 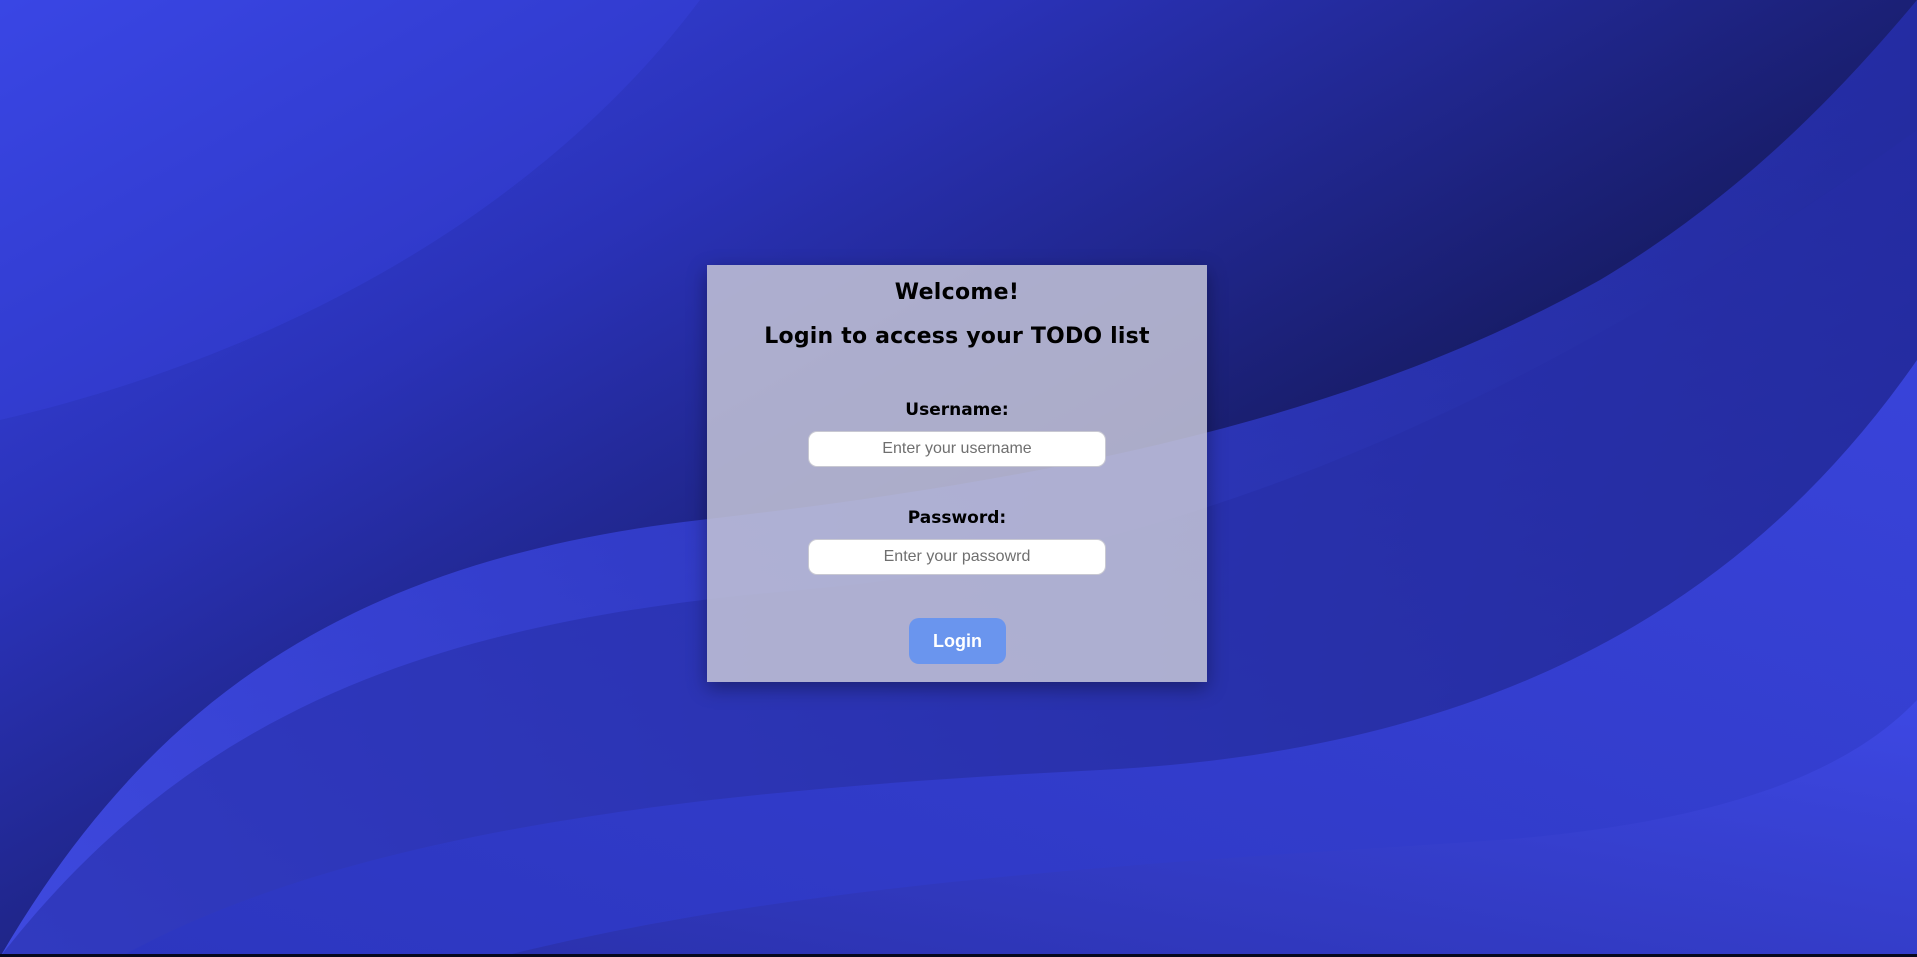 What do you see at coordinates (957, 557) in the screenshot?
I see `password-input` at bounding box center [957, 557].